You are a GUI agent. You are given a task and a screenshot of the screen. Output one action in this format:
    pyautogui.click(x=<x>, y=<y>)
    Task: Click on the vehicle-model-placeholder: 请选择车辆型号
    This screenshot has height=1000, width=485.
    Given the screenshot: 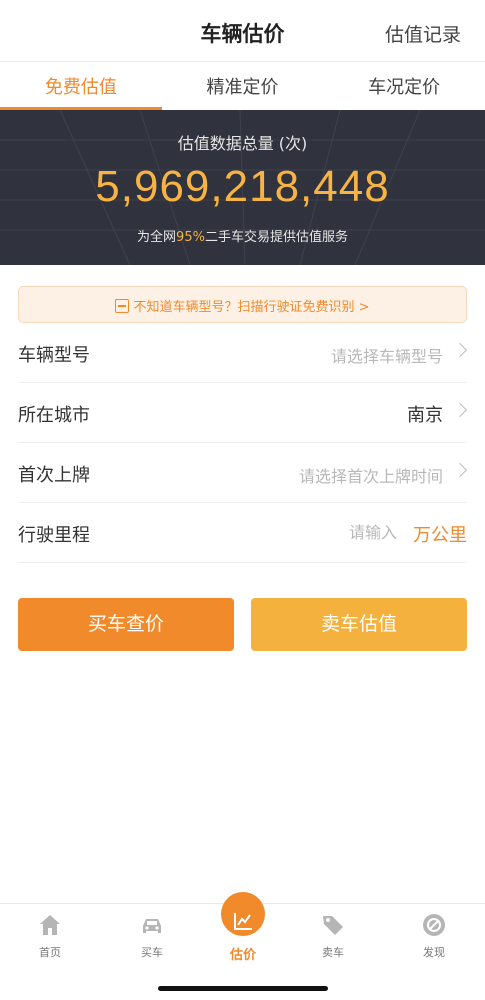 What is the action you would take?
    pyautogui.click(x=386, y=356)
    